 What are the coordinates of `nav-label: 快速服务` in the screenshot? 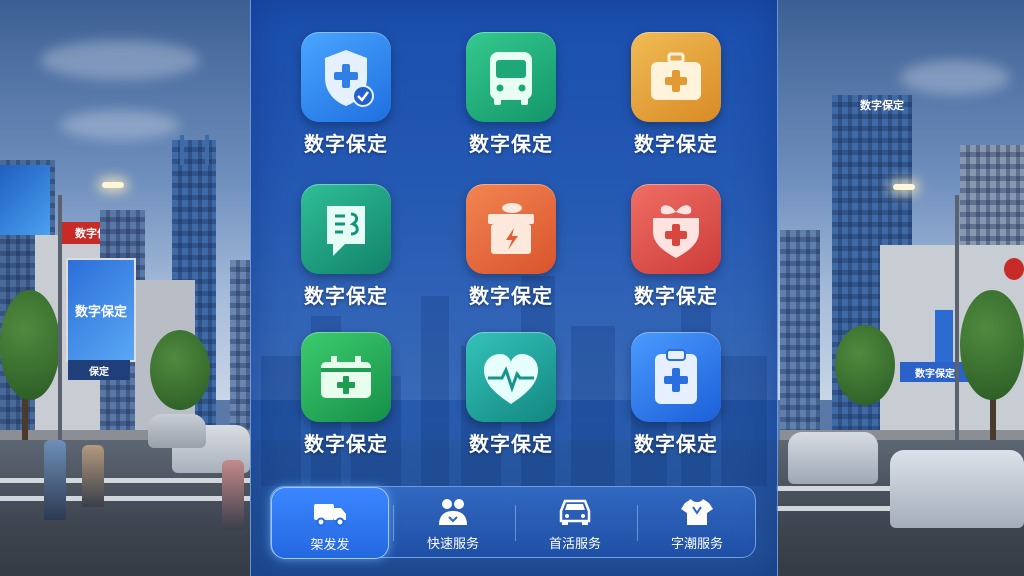 It's located at (452, 544).